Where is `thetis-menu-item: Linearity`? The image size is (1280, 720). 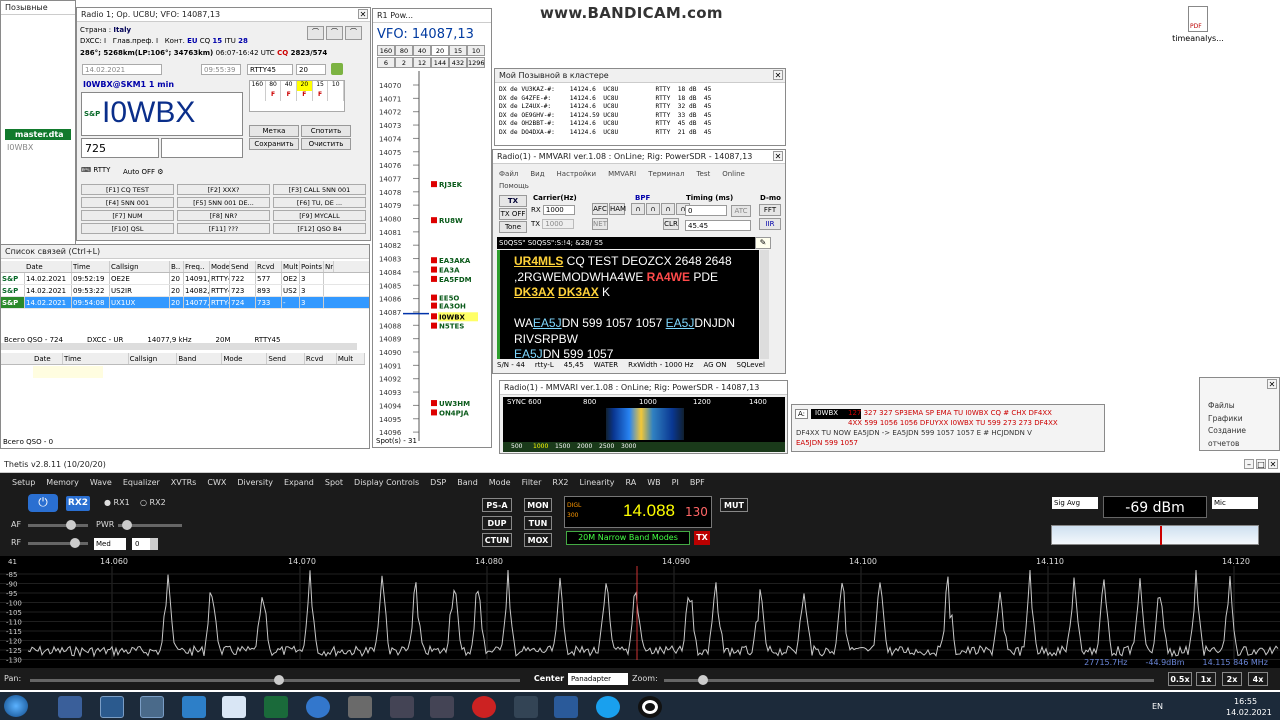 thetis-menu-item: Linearity is located at coordinates (597, 482).